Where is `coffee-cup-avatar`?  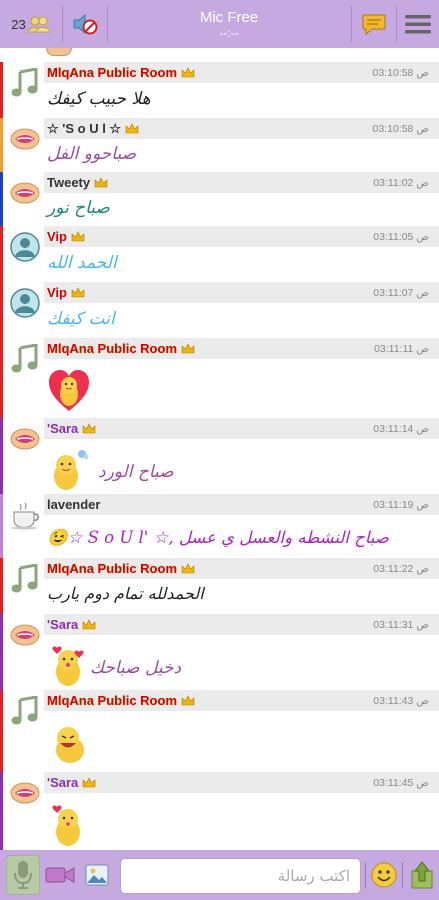
coffee-cup-avatar is located at coordinates (25, 516).